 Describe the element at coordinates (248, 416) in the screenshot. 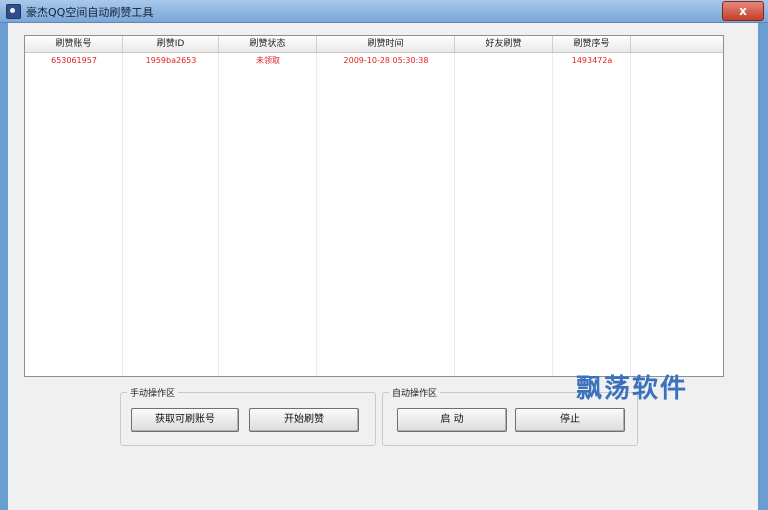

I see `manual-operation-group: 手动操作区 获取可刷账号 开始刷赞` at that location.